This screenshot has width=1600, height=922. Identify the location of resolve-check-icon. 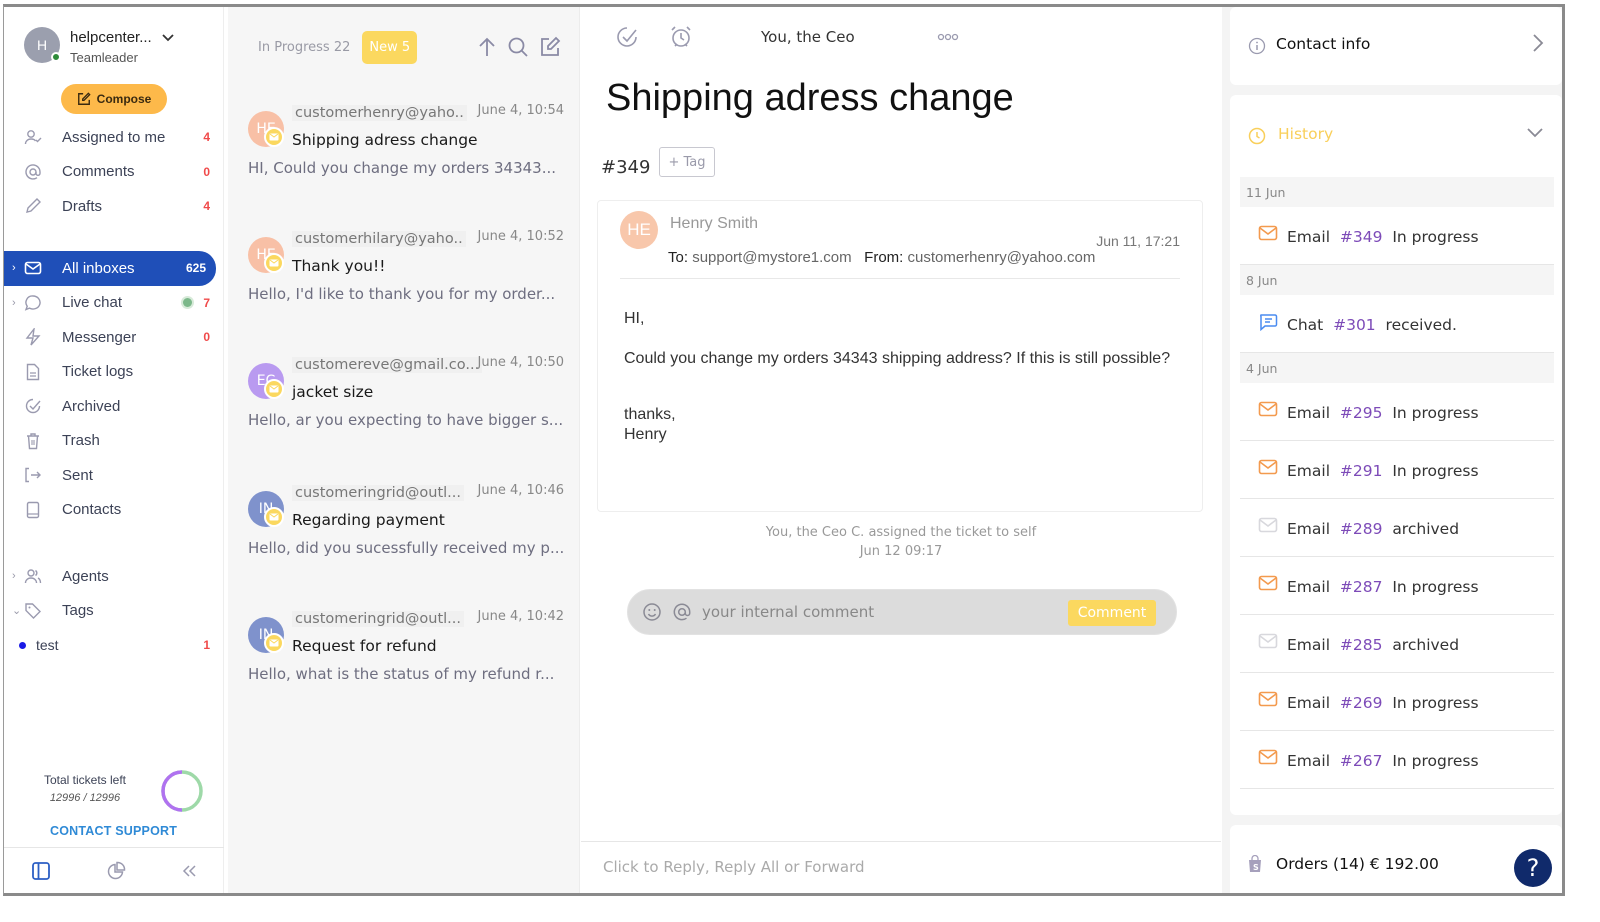
(627, 37).